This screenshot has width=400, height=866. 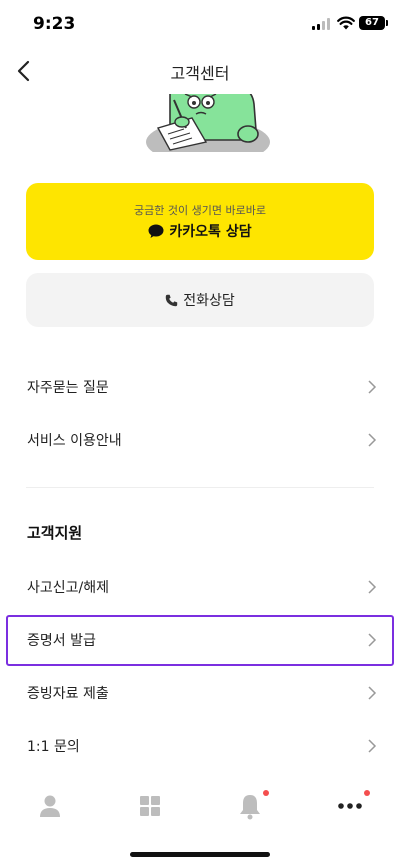 I want to click on wifi-icon, so click(x=346, y=23).